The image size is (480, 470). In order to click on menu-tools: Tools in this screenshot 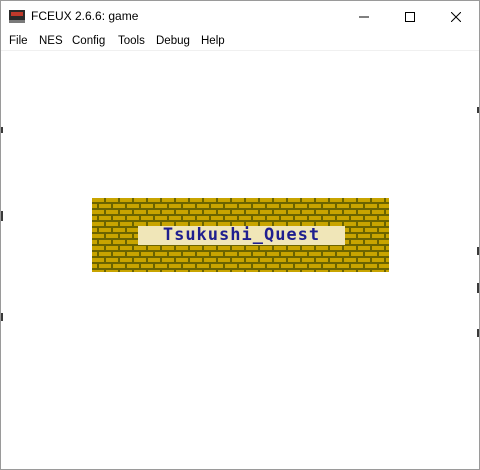, I will do `click(131, 41)`.